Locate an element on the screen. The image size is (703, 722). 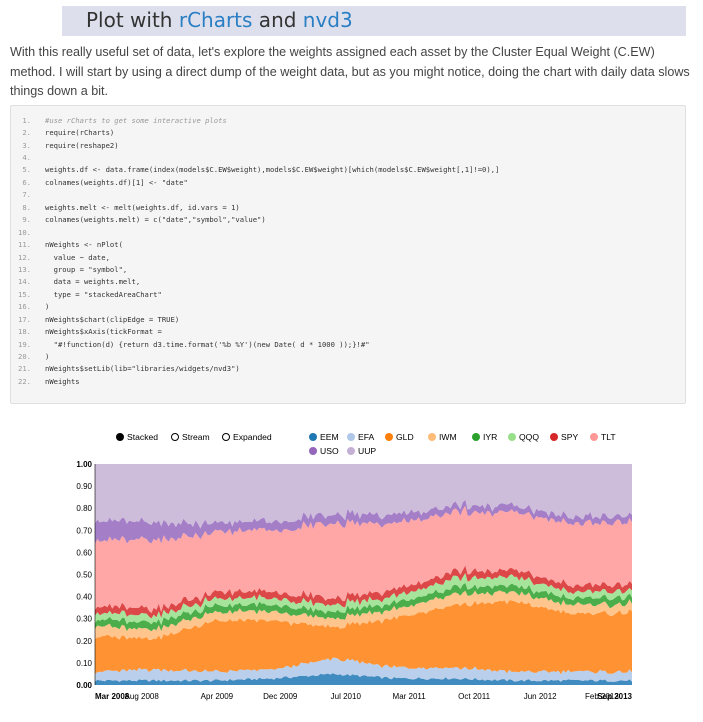
line-number: 5. is located at coordinates (26, 170).